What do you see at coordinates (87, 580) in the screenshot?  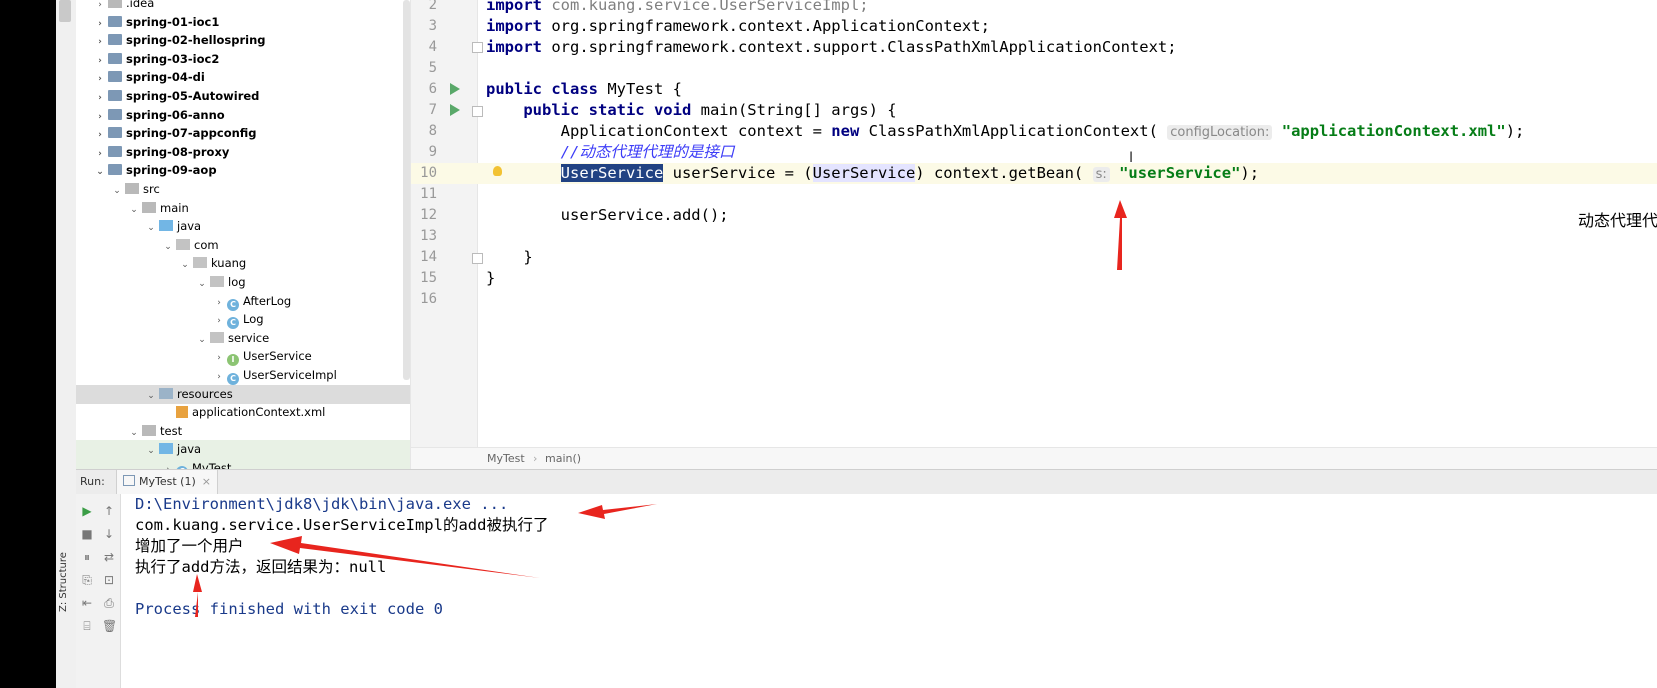 I see `dump-threads-icon: ⎘` at bounding box center [87, 580].